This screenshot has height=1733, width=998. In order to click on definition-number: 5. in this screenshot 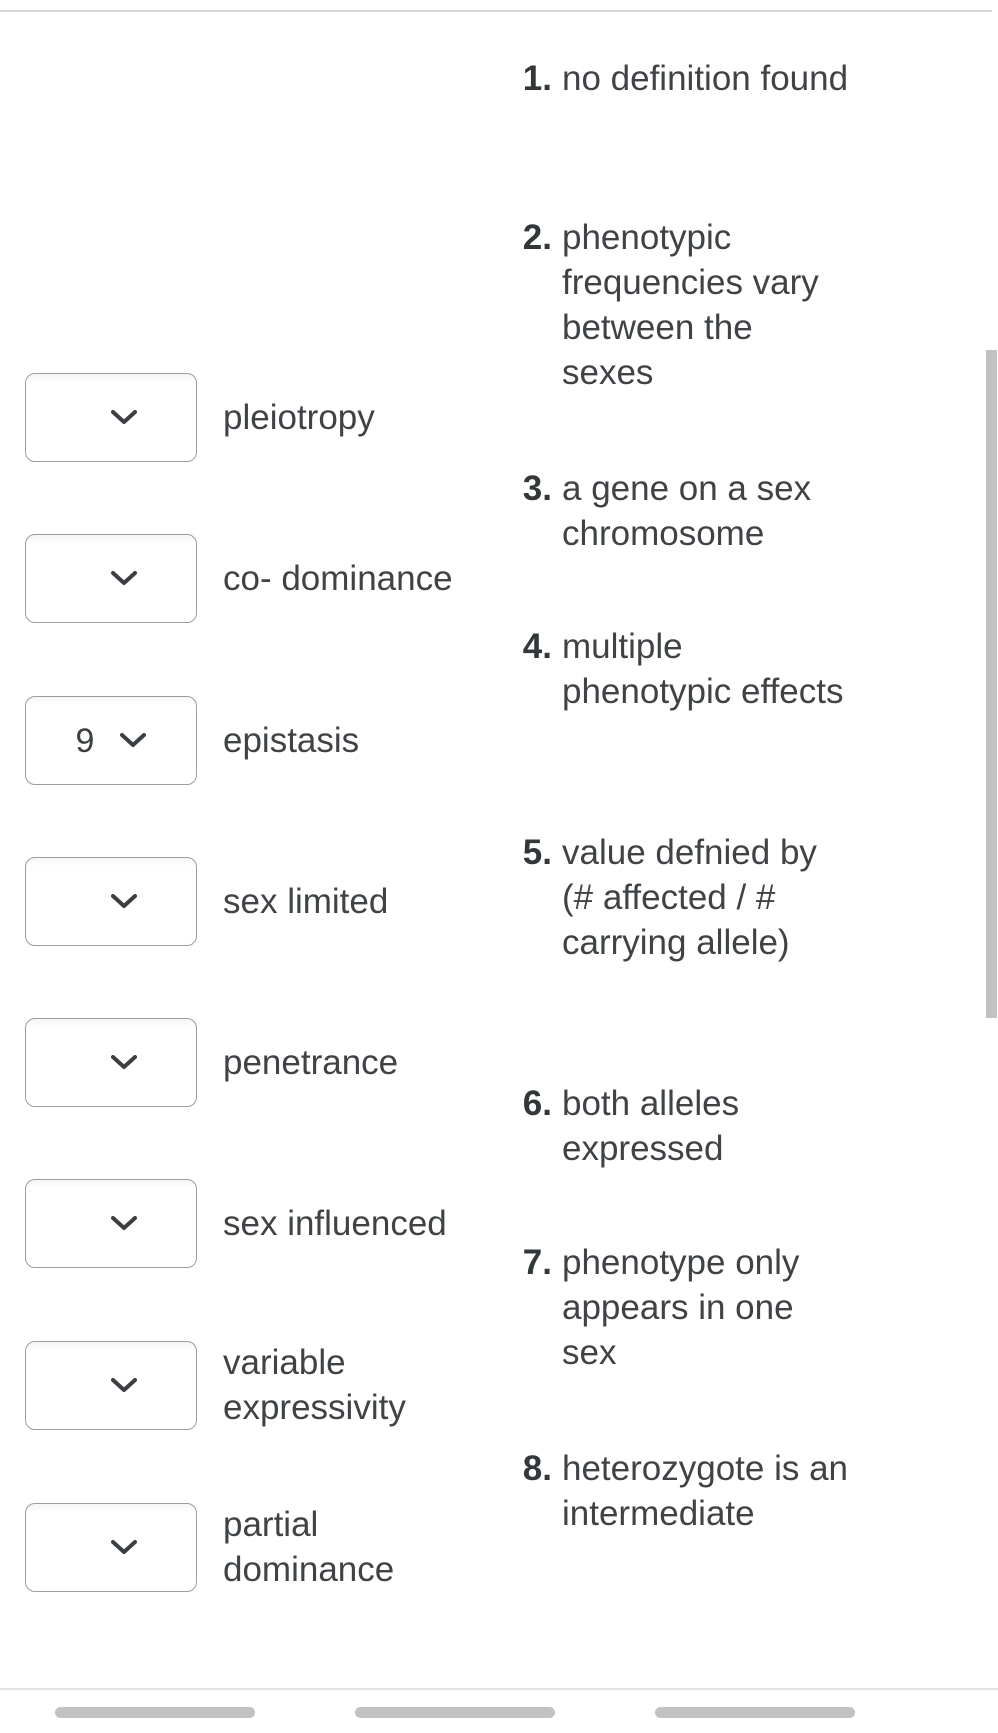, I will do `click(537, 852)`.